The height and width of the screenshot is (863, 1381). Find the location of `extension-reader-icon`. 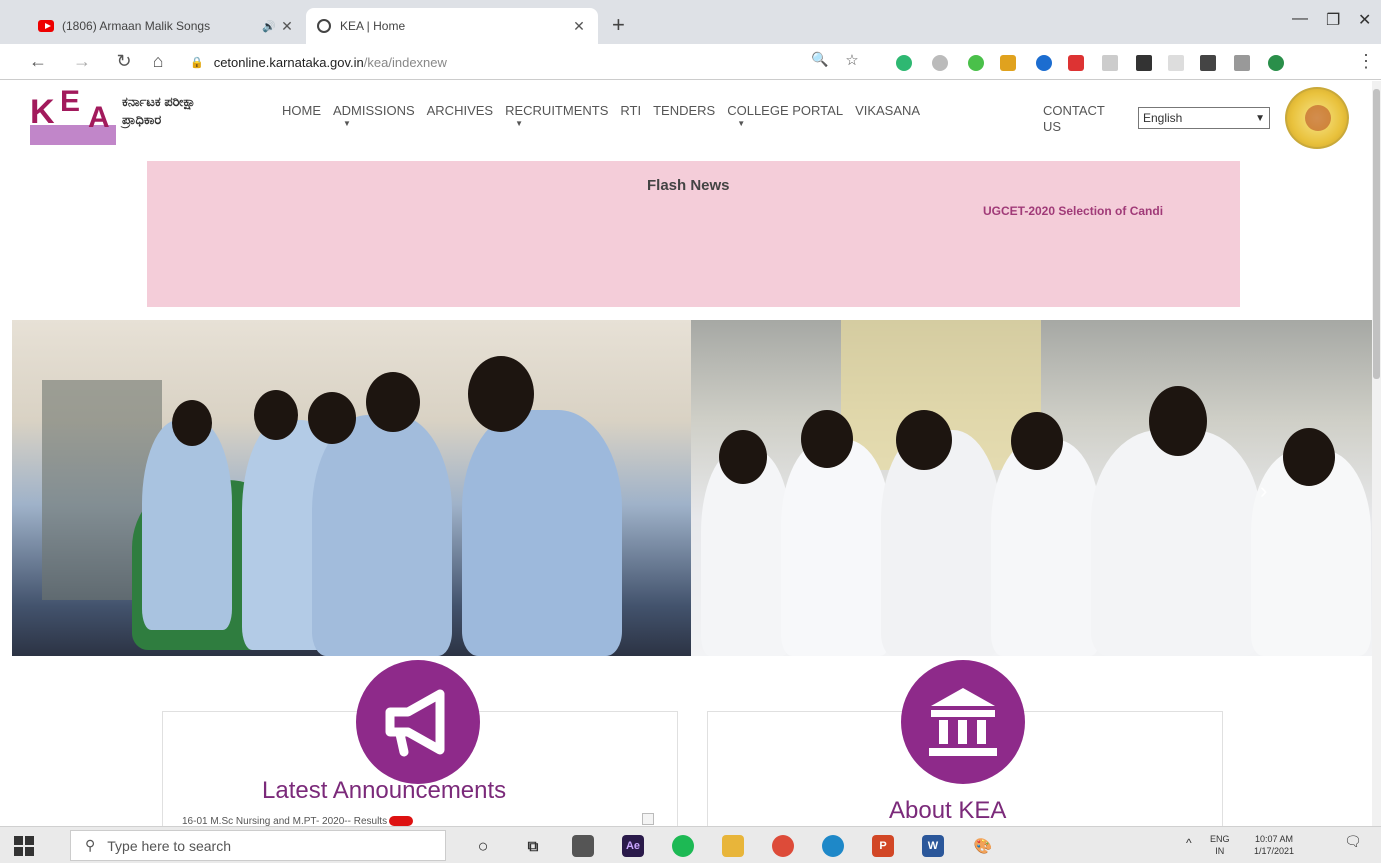

extension-reader-icon is located at coordinates (1008, 63).